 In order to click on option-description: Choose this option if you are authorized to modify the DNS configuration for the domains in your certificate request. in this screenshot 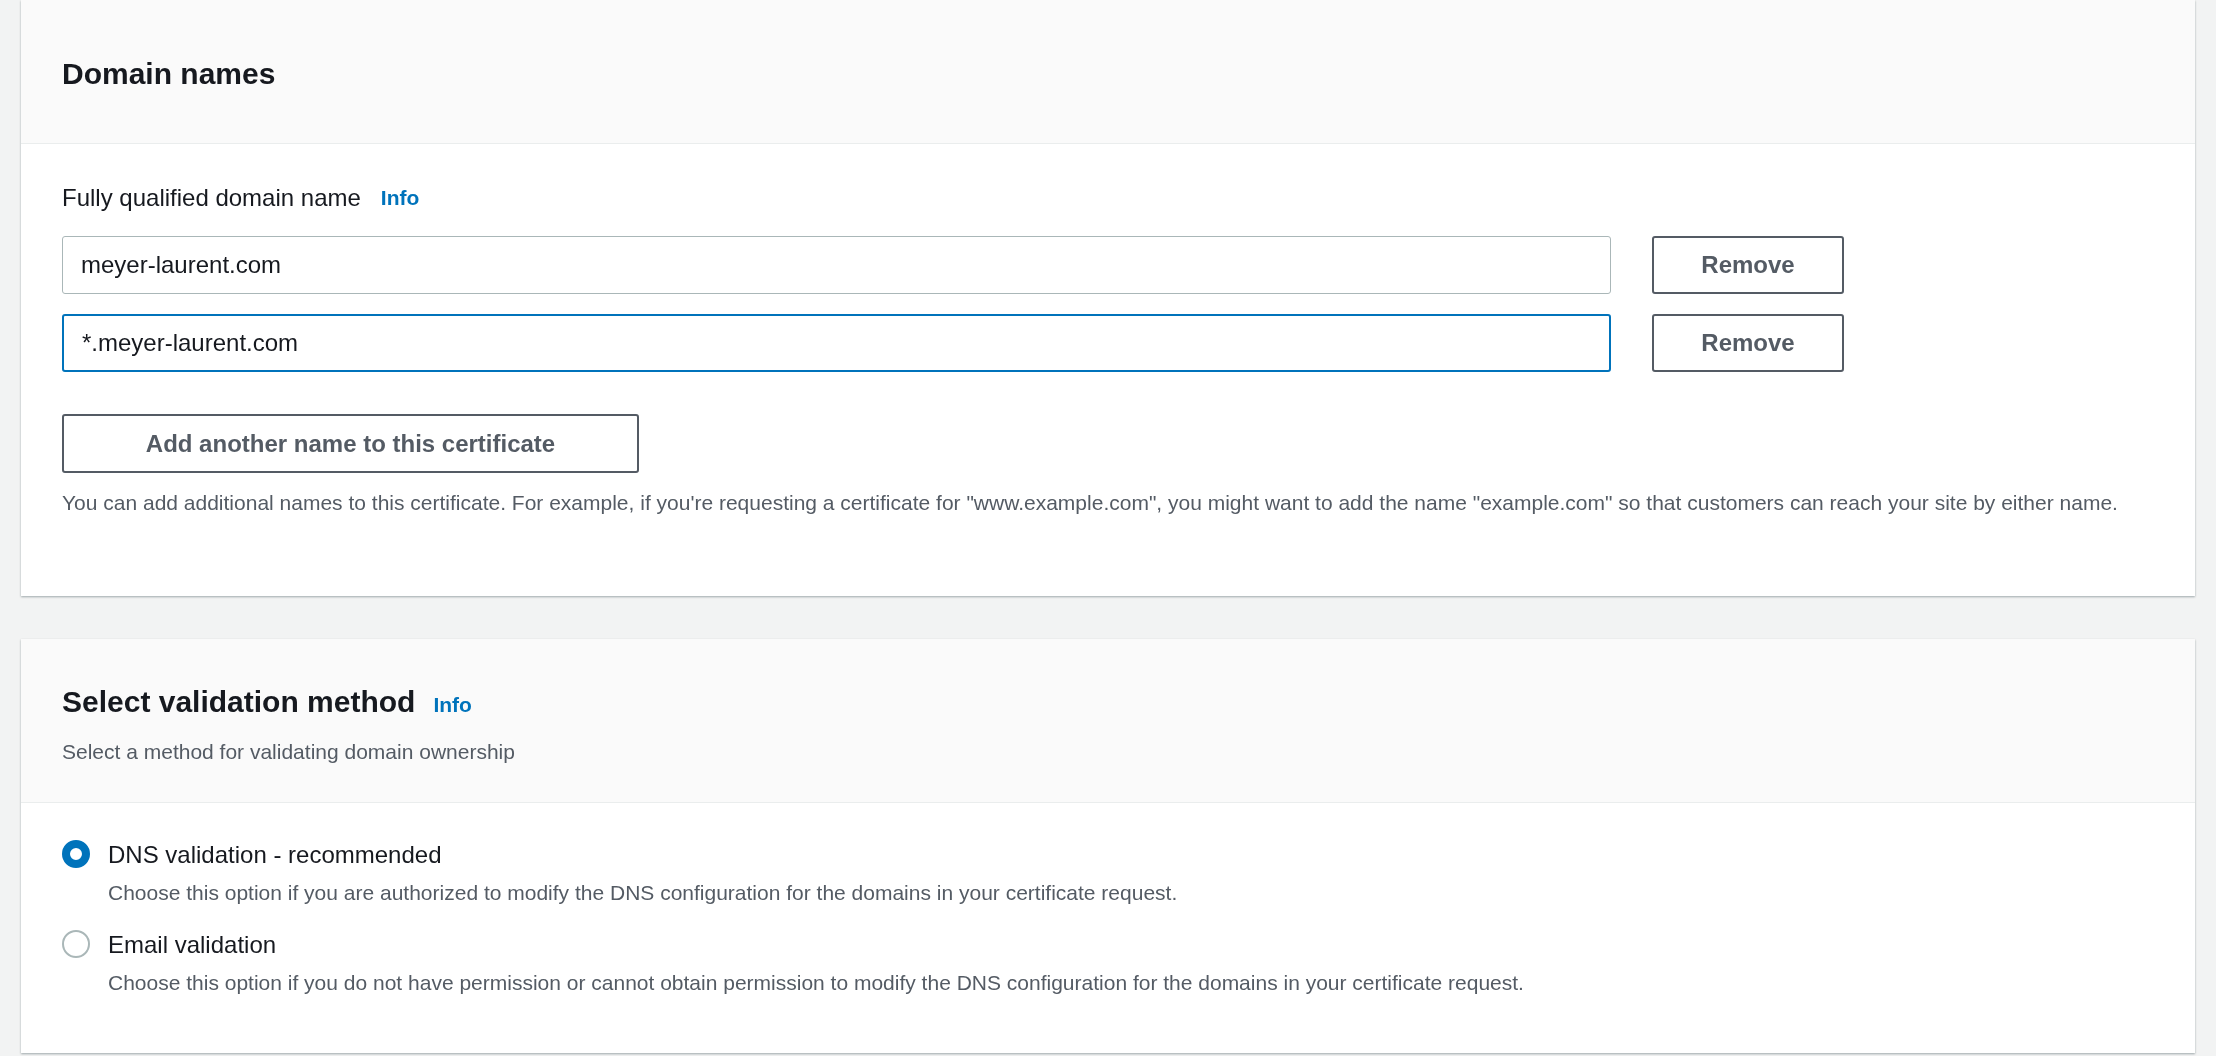, I will do `click(643, 893)`.